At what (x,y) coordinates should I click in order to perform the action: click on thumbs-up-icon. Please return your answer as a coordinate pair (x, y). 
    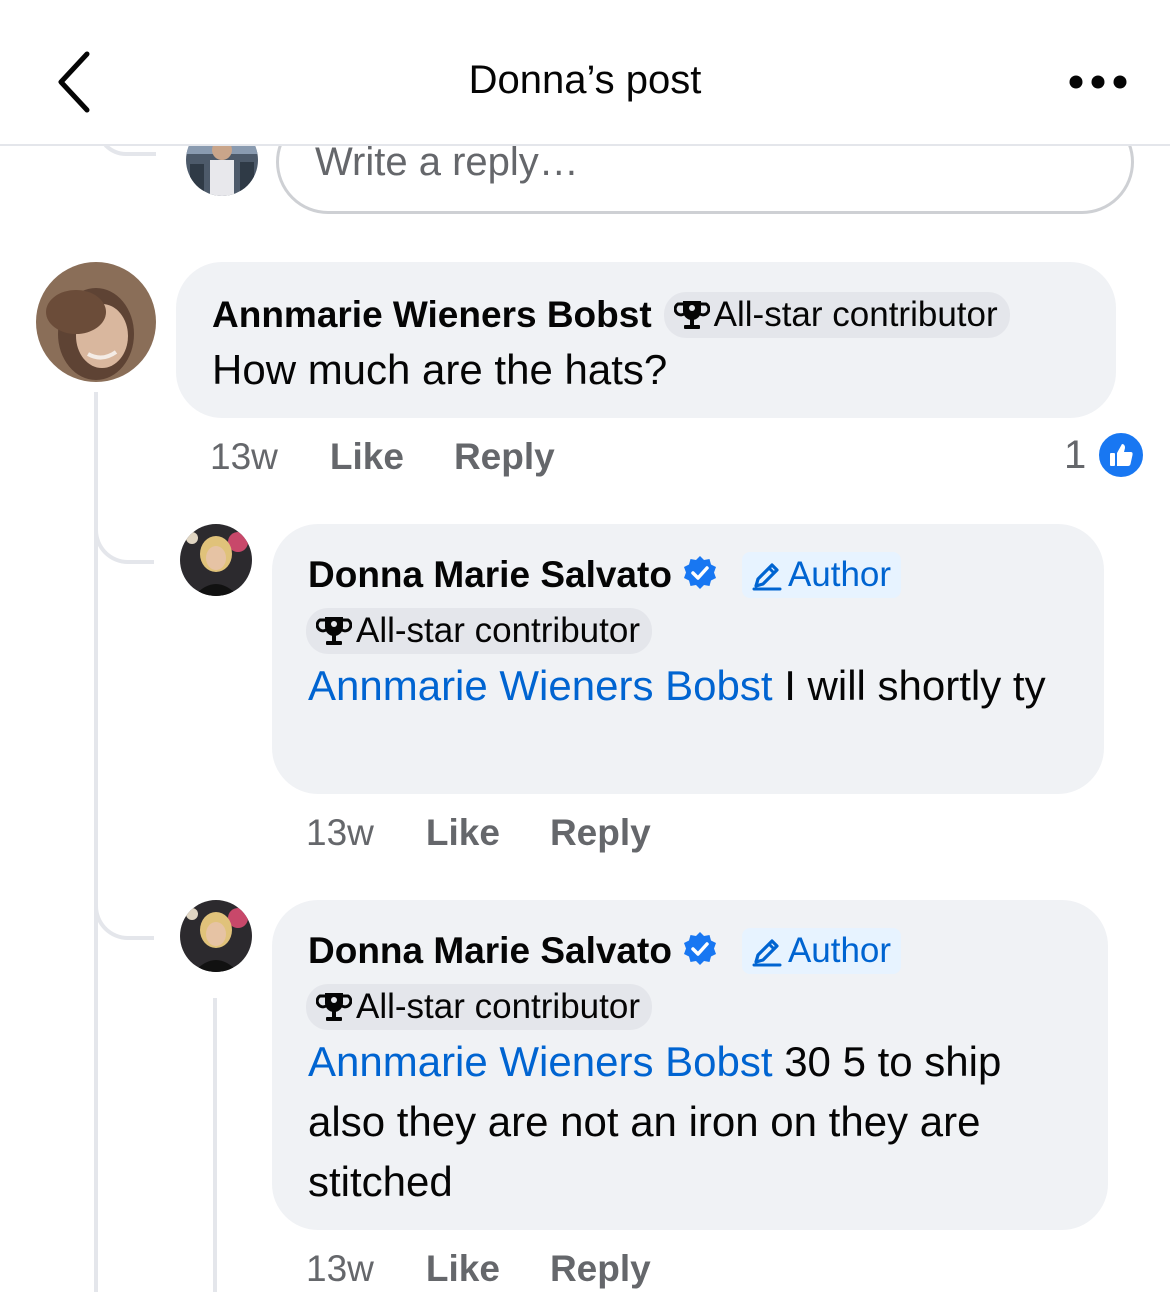
    Looking at the image, I should click on (1121, 455).